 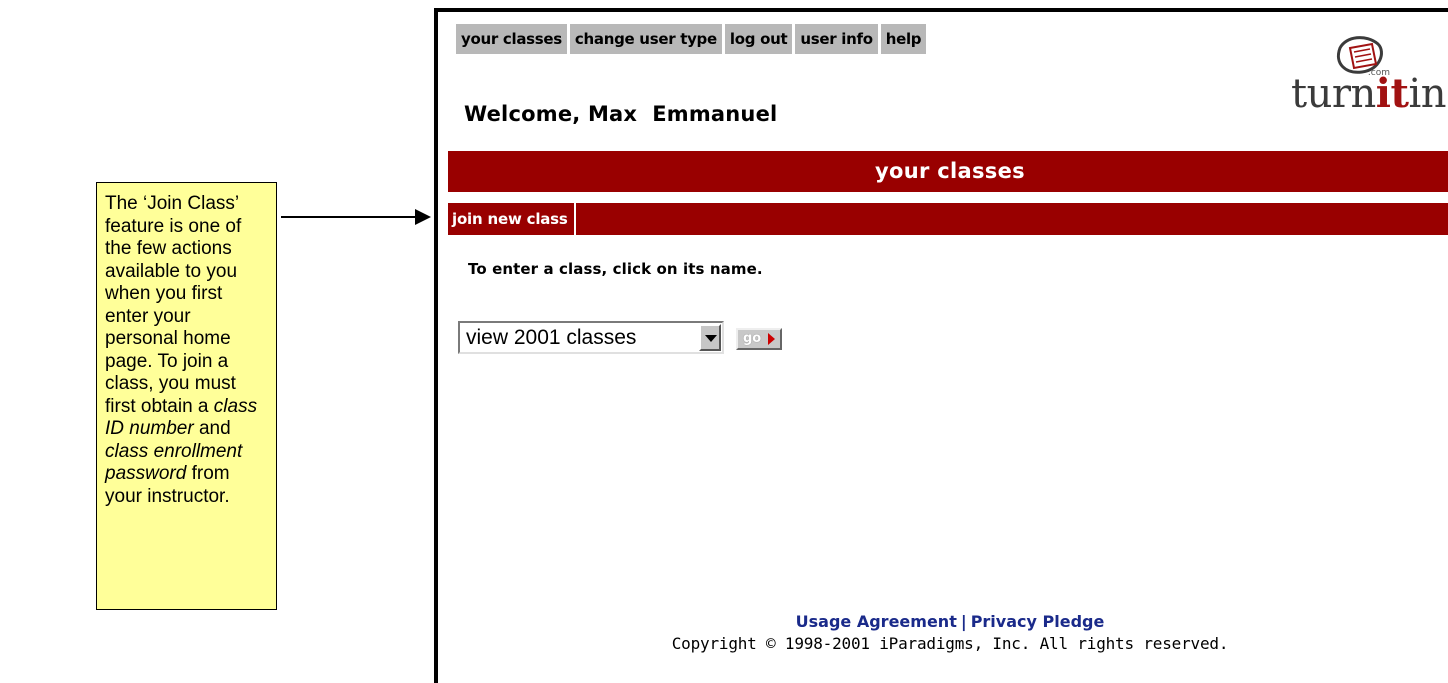 I want to click on welcome-user-name: Max Emmanuel, so click(x=682, y=114).